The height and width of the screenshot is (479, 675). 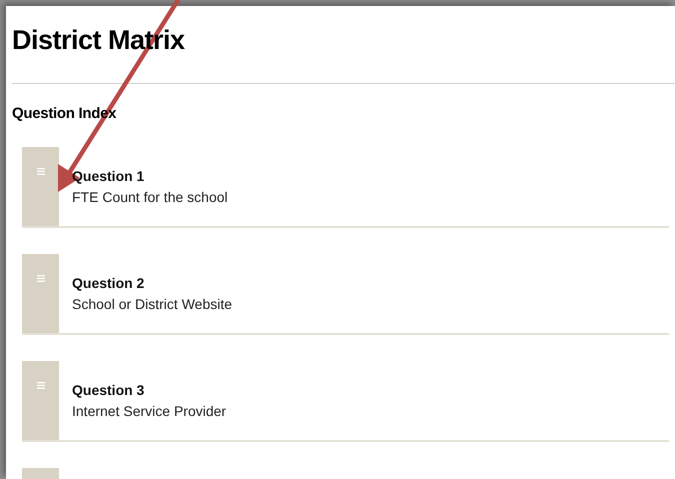 What do you see at coordinates (152, 304) in the screenshot?
I see `question-description: School or District Website` at bounding box center [152, 304].